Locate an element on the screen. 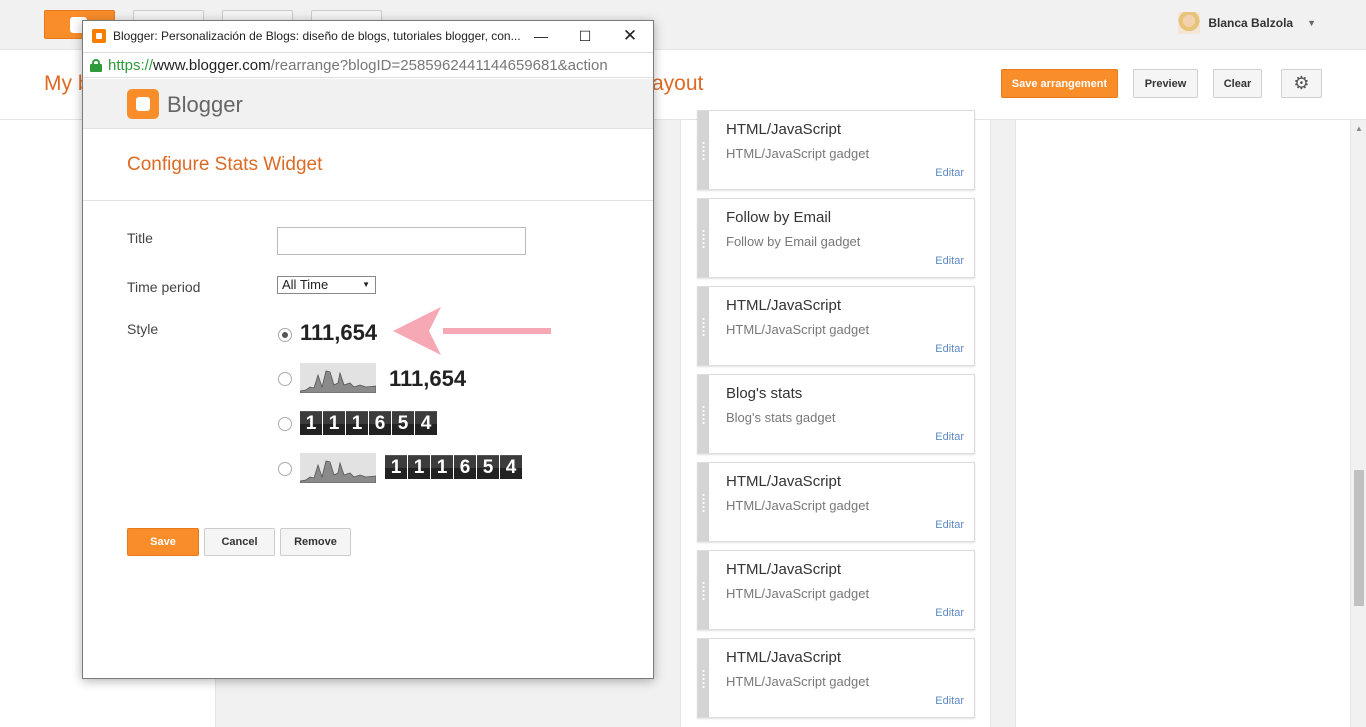  style-radio-digits is located at coordinates (285, 424).